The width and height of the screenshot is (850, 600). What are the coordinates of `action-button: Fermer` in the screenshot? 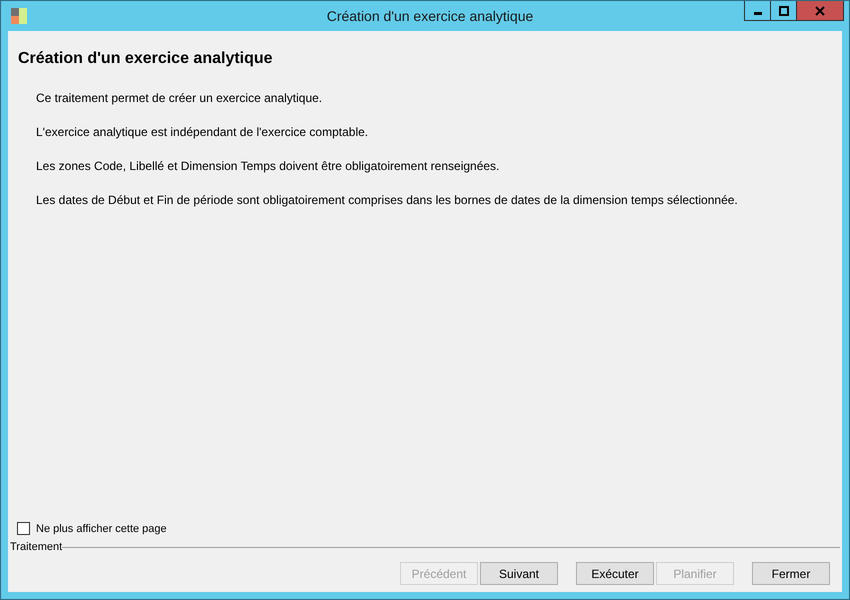 It's located at (791, 573).